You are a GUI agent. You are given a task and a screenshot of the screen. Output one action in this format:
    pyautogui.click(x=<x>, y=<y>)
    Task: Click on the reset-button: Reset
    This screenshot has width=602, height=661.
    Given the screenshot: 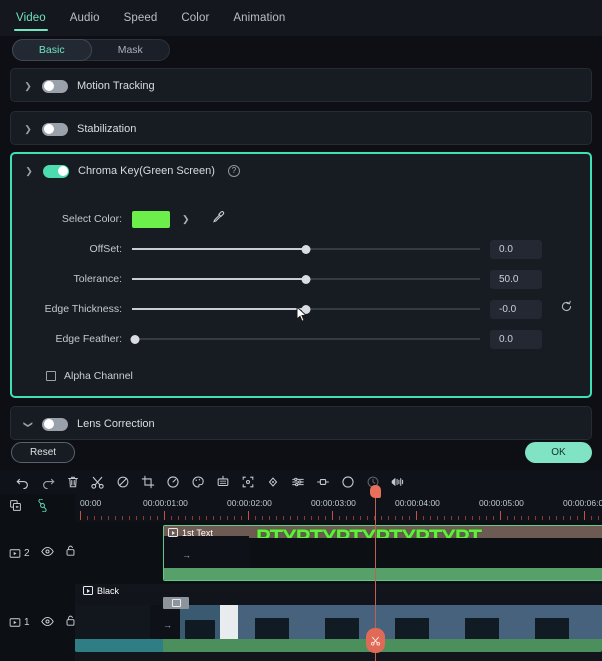 What is the action you would take?
    pyautogui.click(x=43, y=452)
    